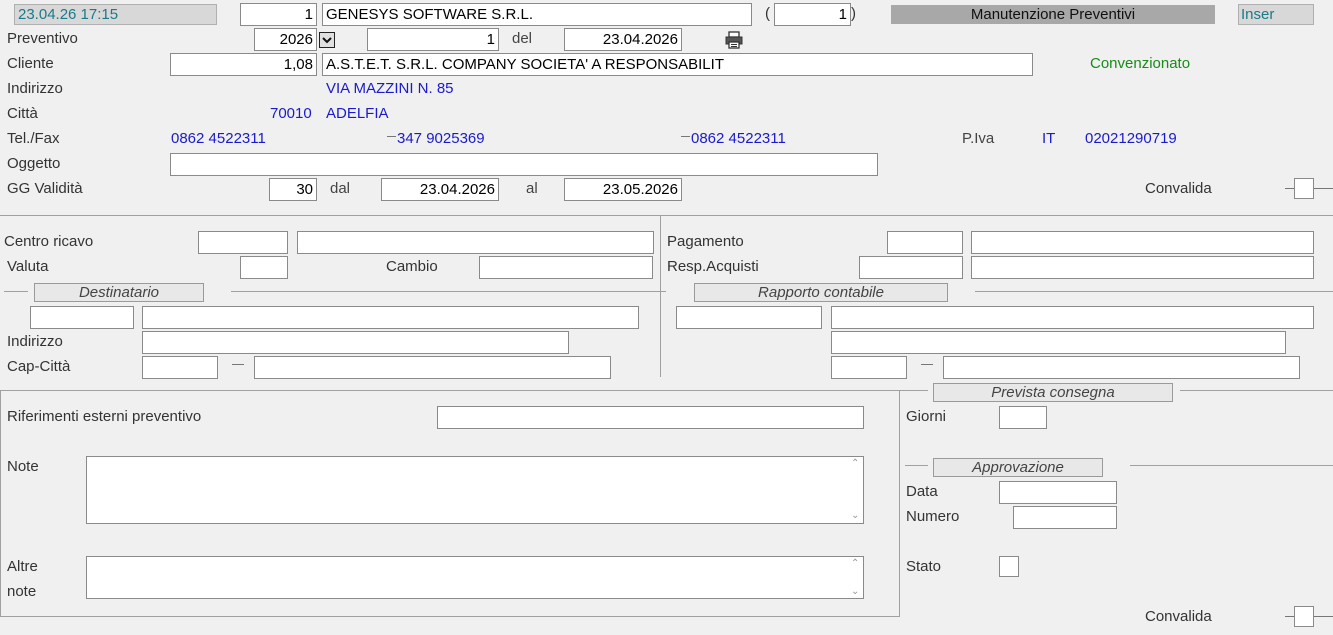  What do you see at coordinates (34, 163) in the screenshot?
I see `oggetto-label: Oggetto` at bounding box center [34, 163].